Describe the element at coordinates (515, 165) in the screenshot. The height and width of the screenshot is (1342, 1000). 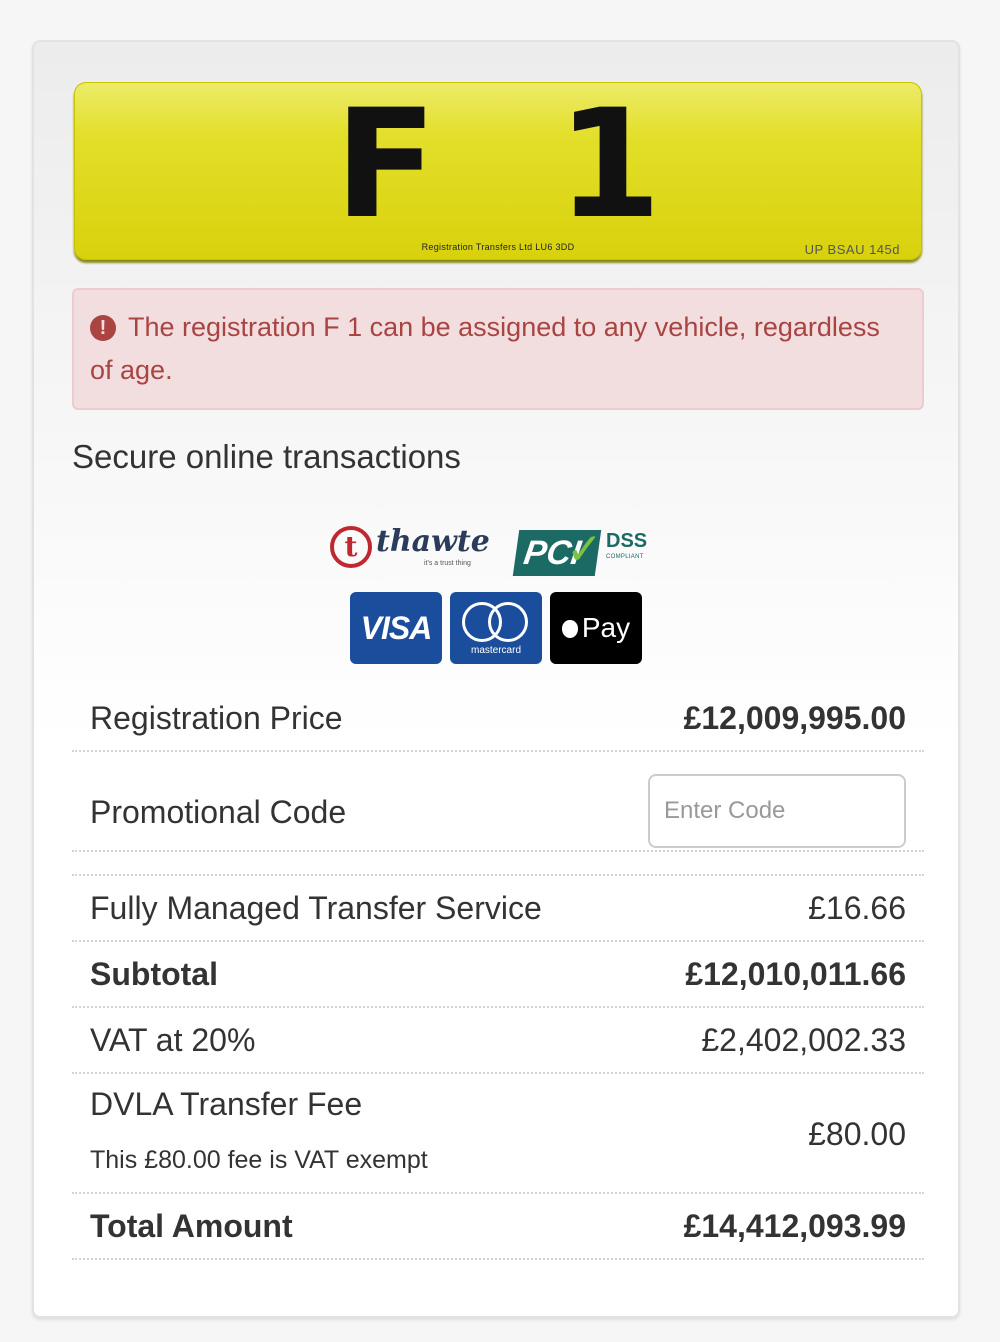
I see `plate-registration: F 1` at that location.